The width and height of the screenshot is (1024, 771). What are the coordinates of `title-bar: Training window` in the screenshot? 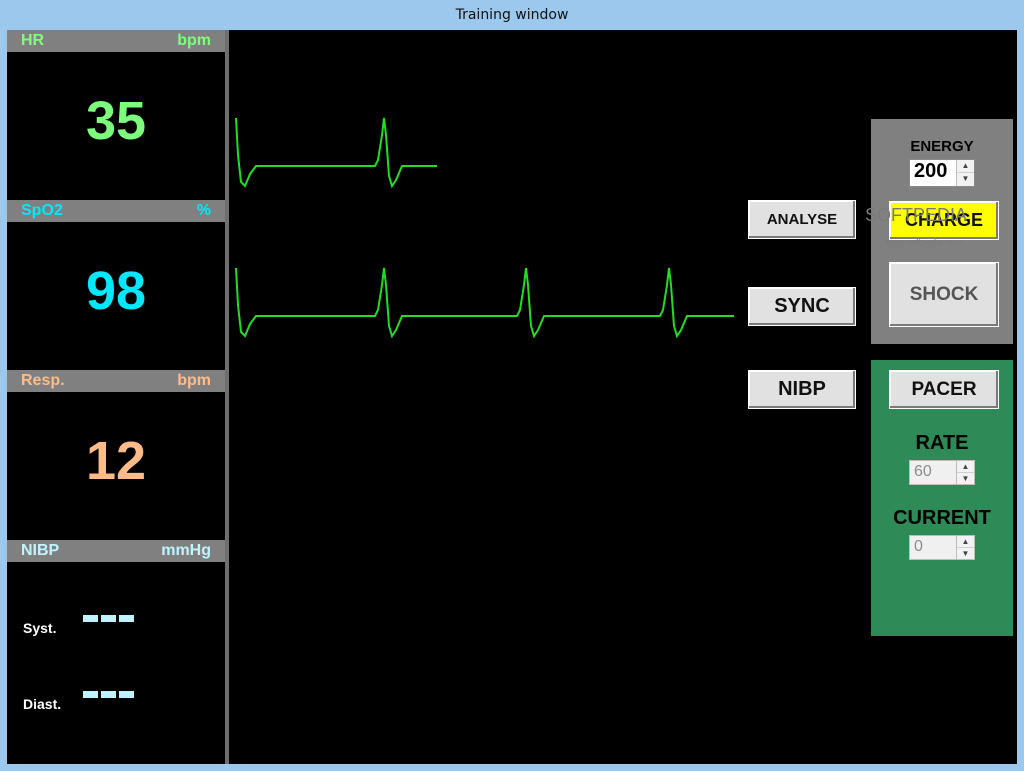 It's located at (512, 15).